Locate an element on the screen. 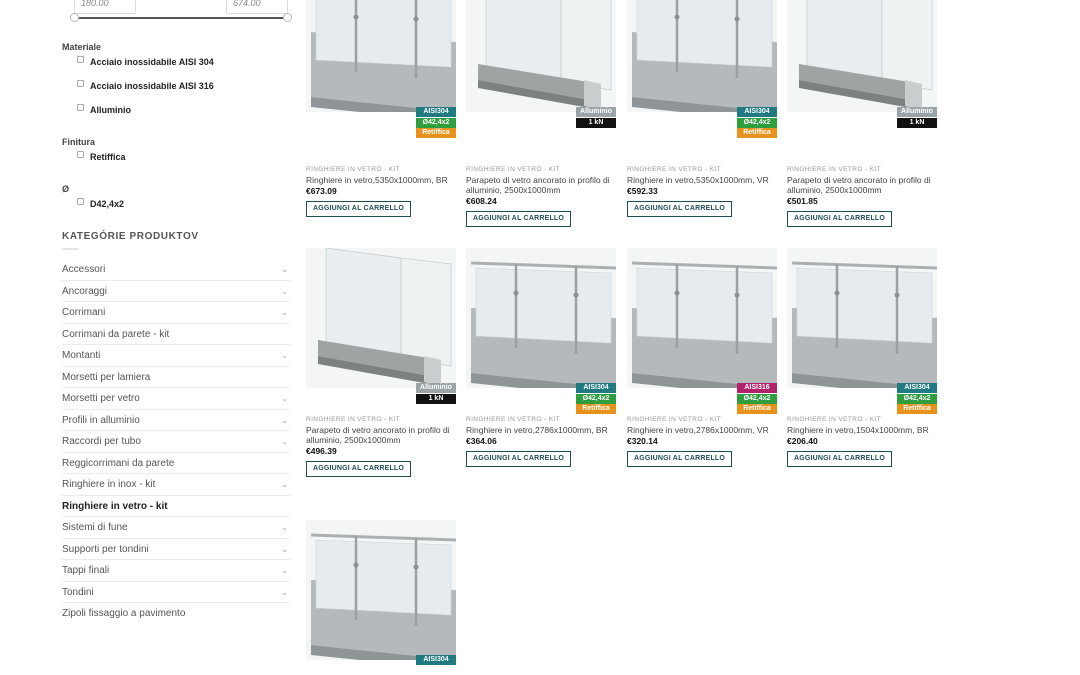 This screenshot has height=675, width=1080. product-price: €501.85 is located at coordinates (802, 201).